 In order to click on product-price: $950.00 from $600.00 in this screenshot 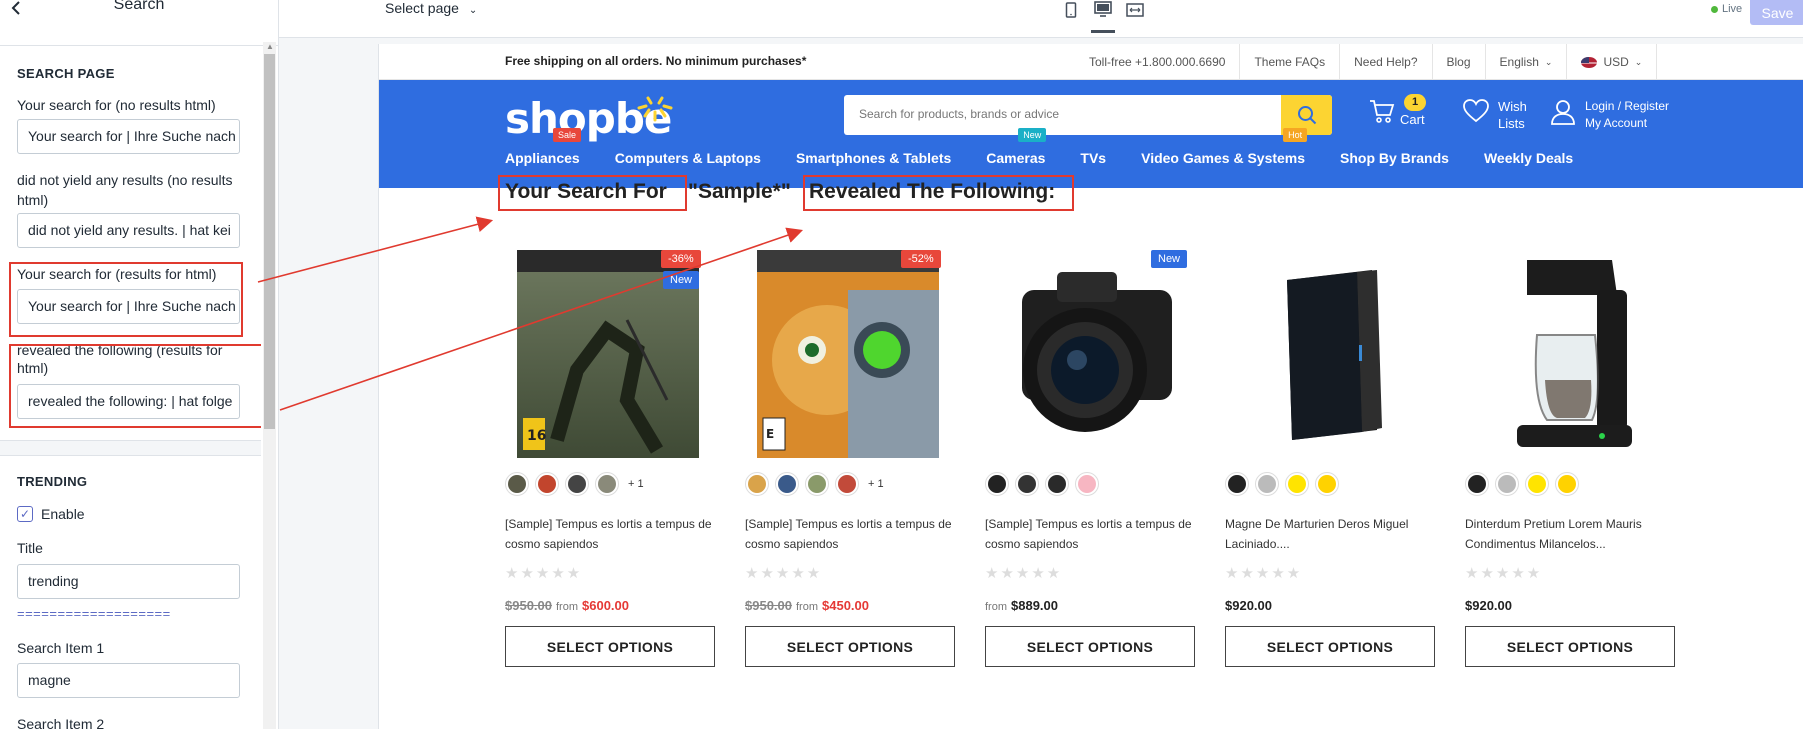, I will do `click(567, 605)`.